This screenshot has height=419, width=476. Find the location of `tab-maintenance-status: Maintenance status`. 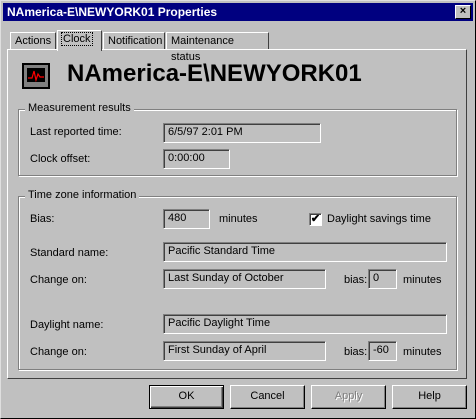

tab-maintenance-status: Maintenance status is located at coordinates (217, 47).